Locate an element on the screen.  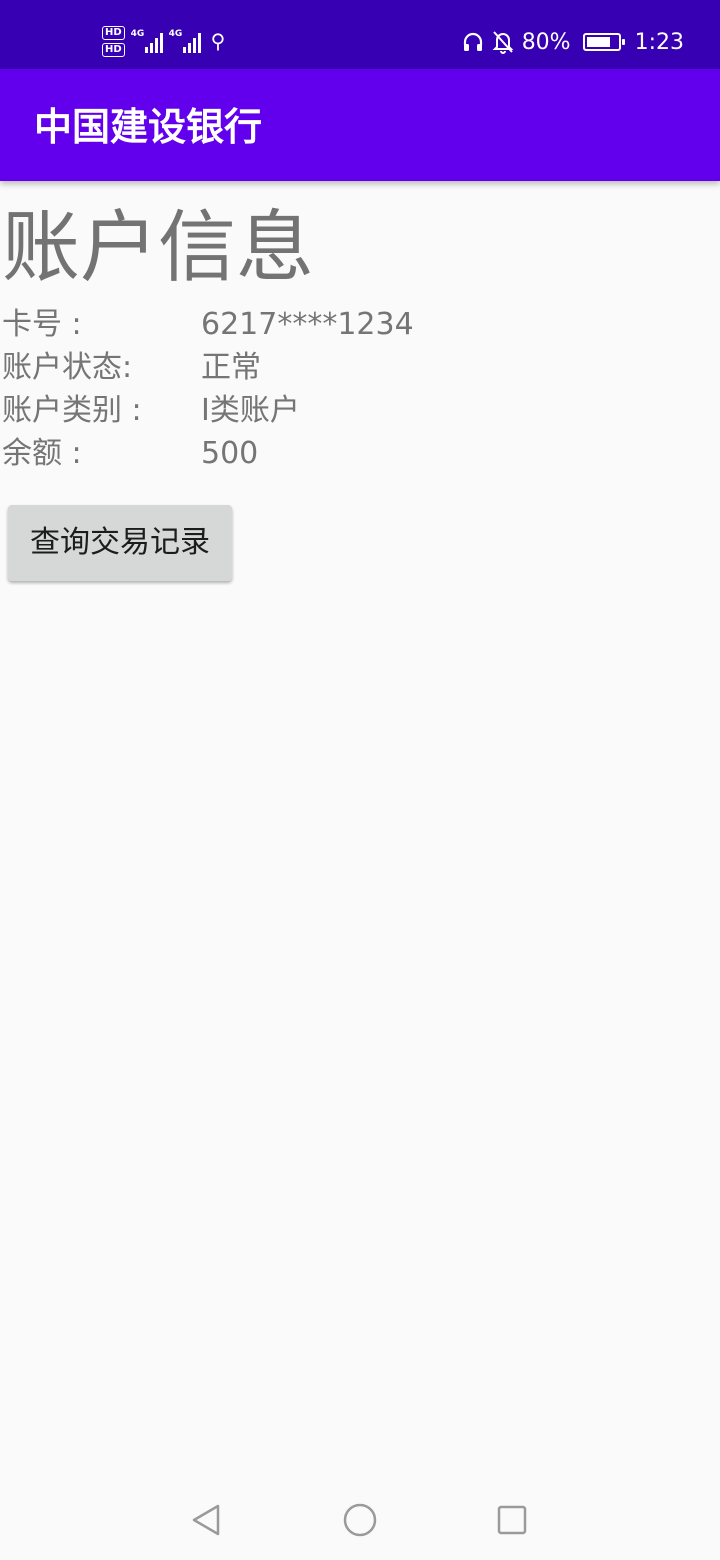
back-icon is located at coordinates (206, 1520).